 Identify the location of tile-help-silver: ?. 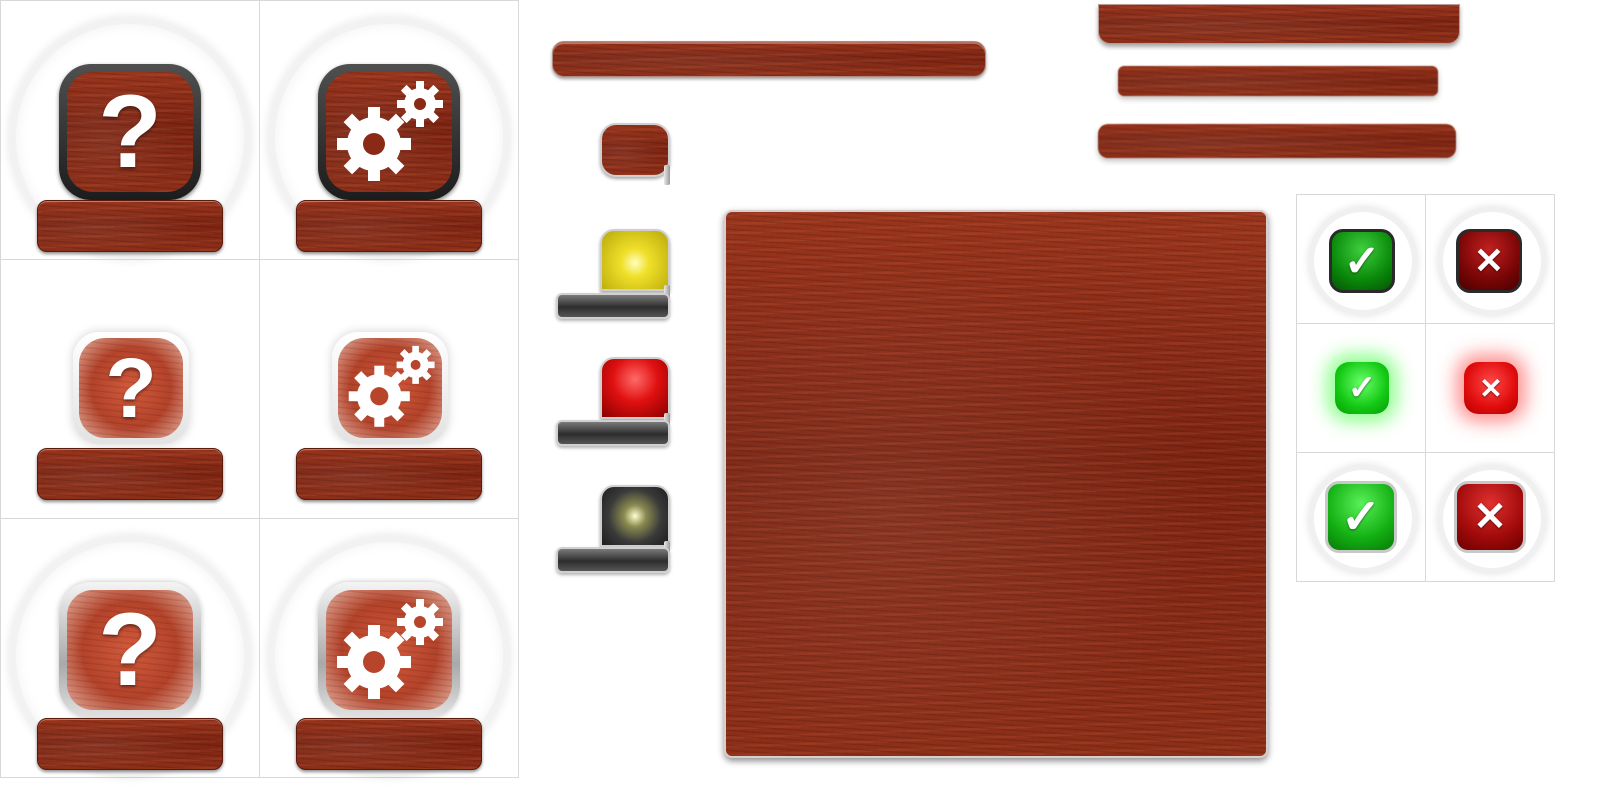
(130, 648).